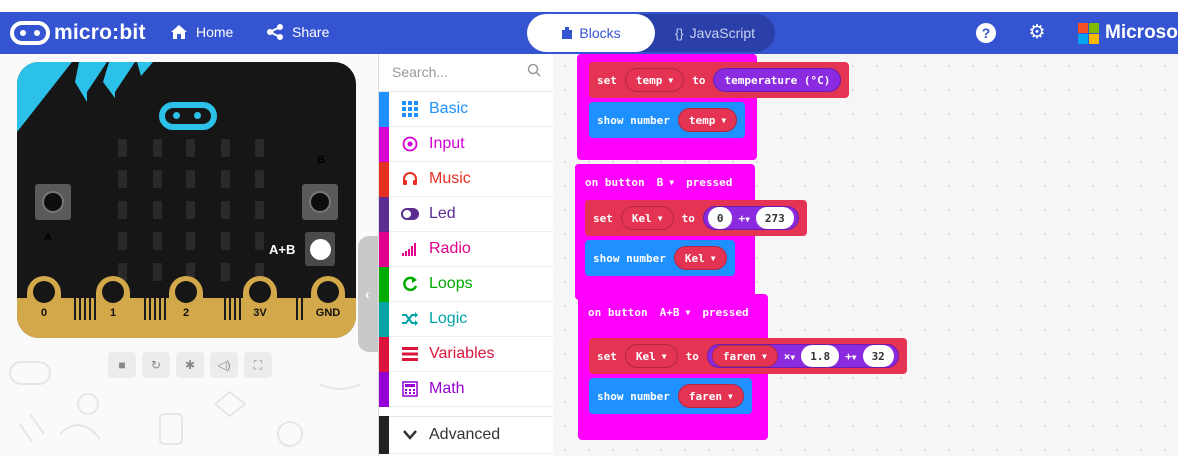 The image size is (1178, 456). Describe the element at coordinates (667, 120) in the screenshot. I see `show-number-block: show number temp ▼` at that location.